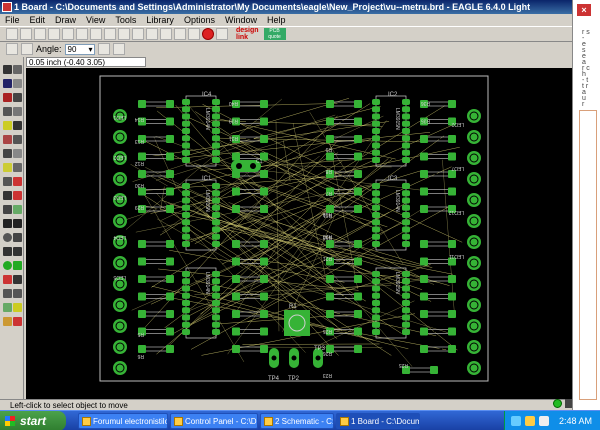  What do you see at coordinates (12, 49) in the screenshot?
I see `layer-icon` at bounding box center [12, 49].